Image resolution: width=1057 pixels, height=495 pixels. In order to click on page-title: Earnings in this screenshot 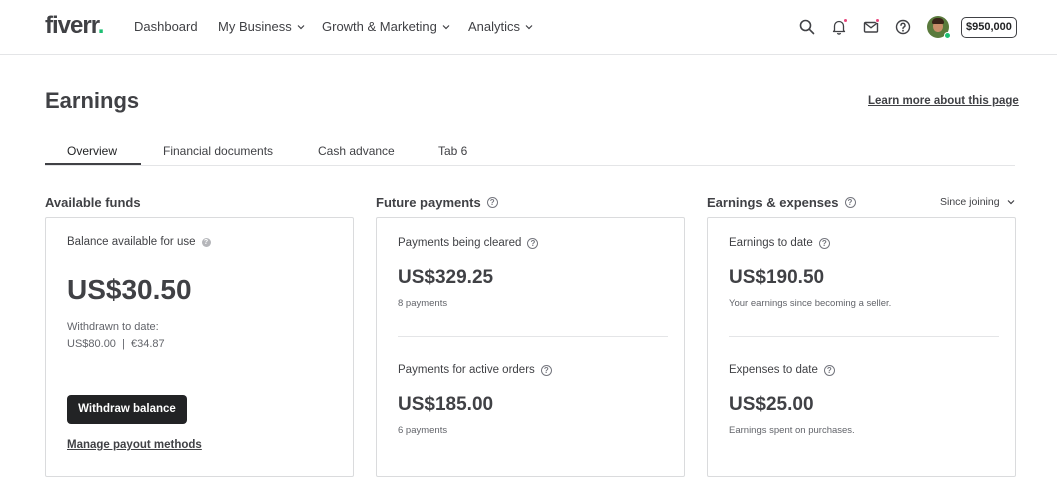, I will do `click(92, 100)`.